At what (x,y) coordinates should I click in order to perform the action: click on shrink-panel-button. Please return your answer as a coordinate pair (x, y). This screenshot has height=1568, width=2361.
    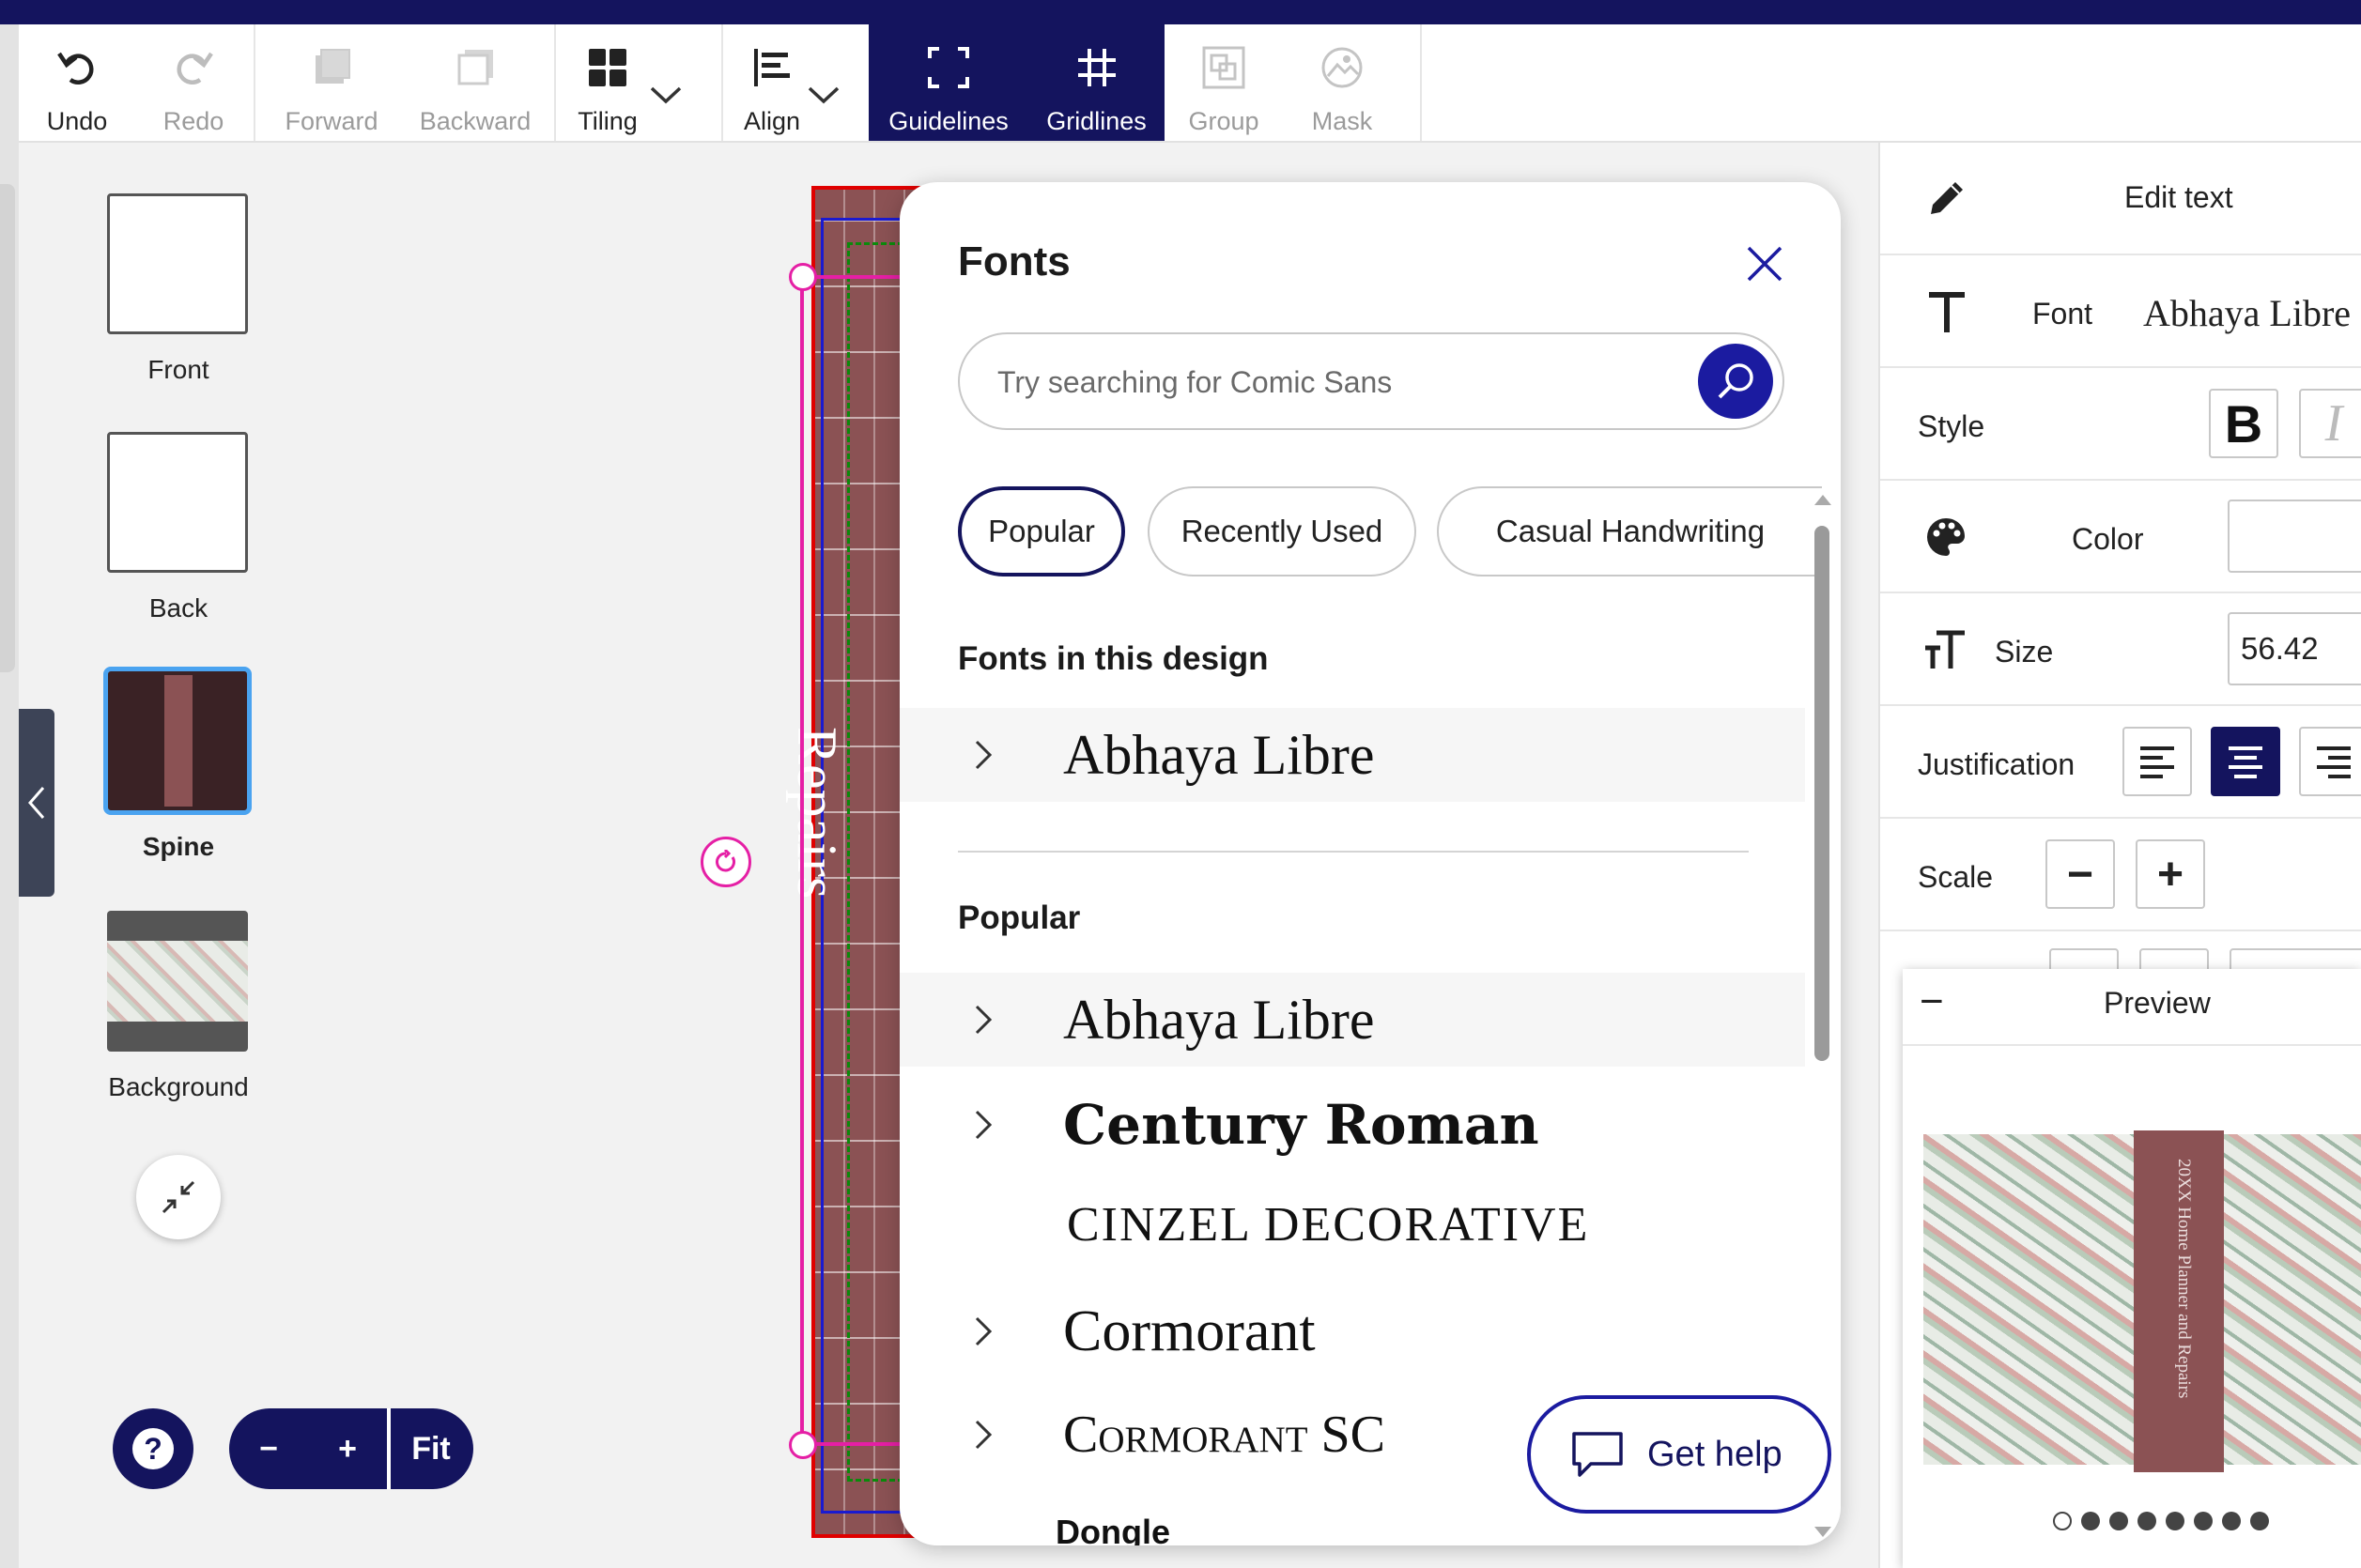
    Looking at the image, I should click on (178, 1197).